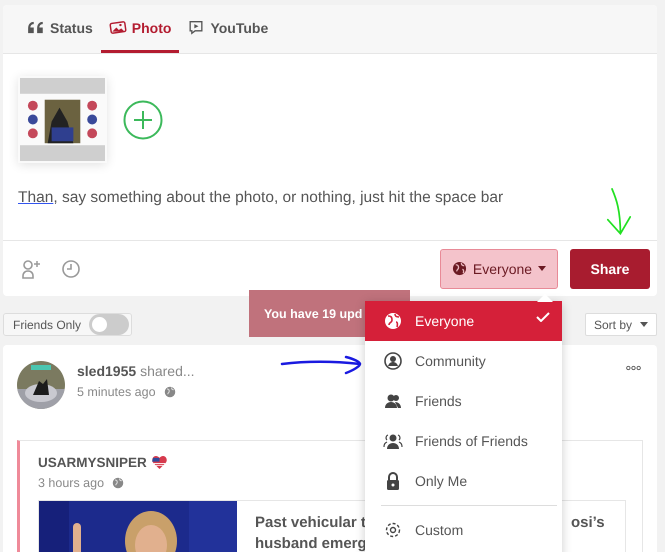 Image resolution: width=665 pixels, height=552 pixels. What do you see at coordinates (337, 198) in the screenshot?
I see `message-text: Than, say something about the photo, or nothing, just hit the space bar` at bounding box center [337, 198].